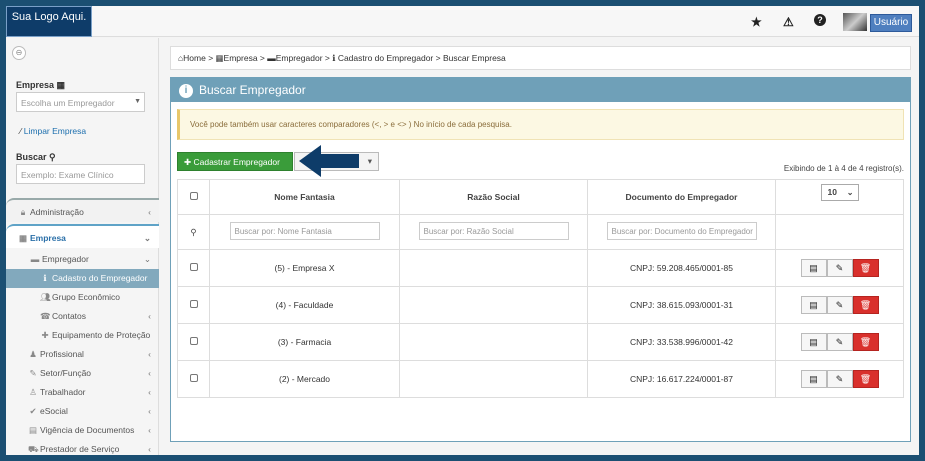  Describe the element at coordinates (493, 197) in the screenshot. I see `col-razao-social: Razão Social` at that location.